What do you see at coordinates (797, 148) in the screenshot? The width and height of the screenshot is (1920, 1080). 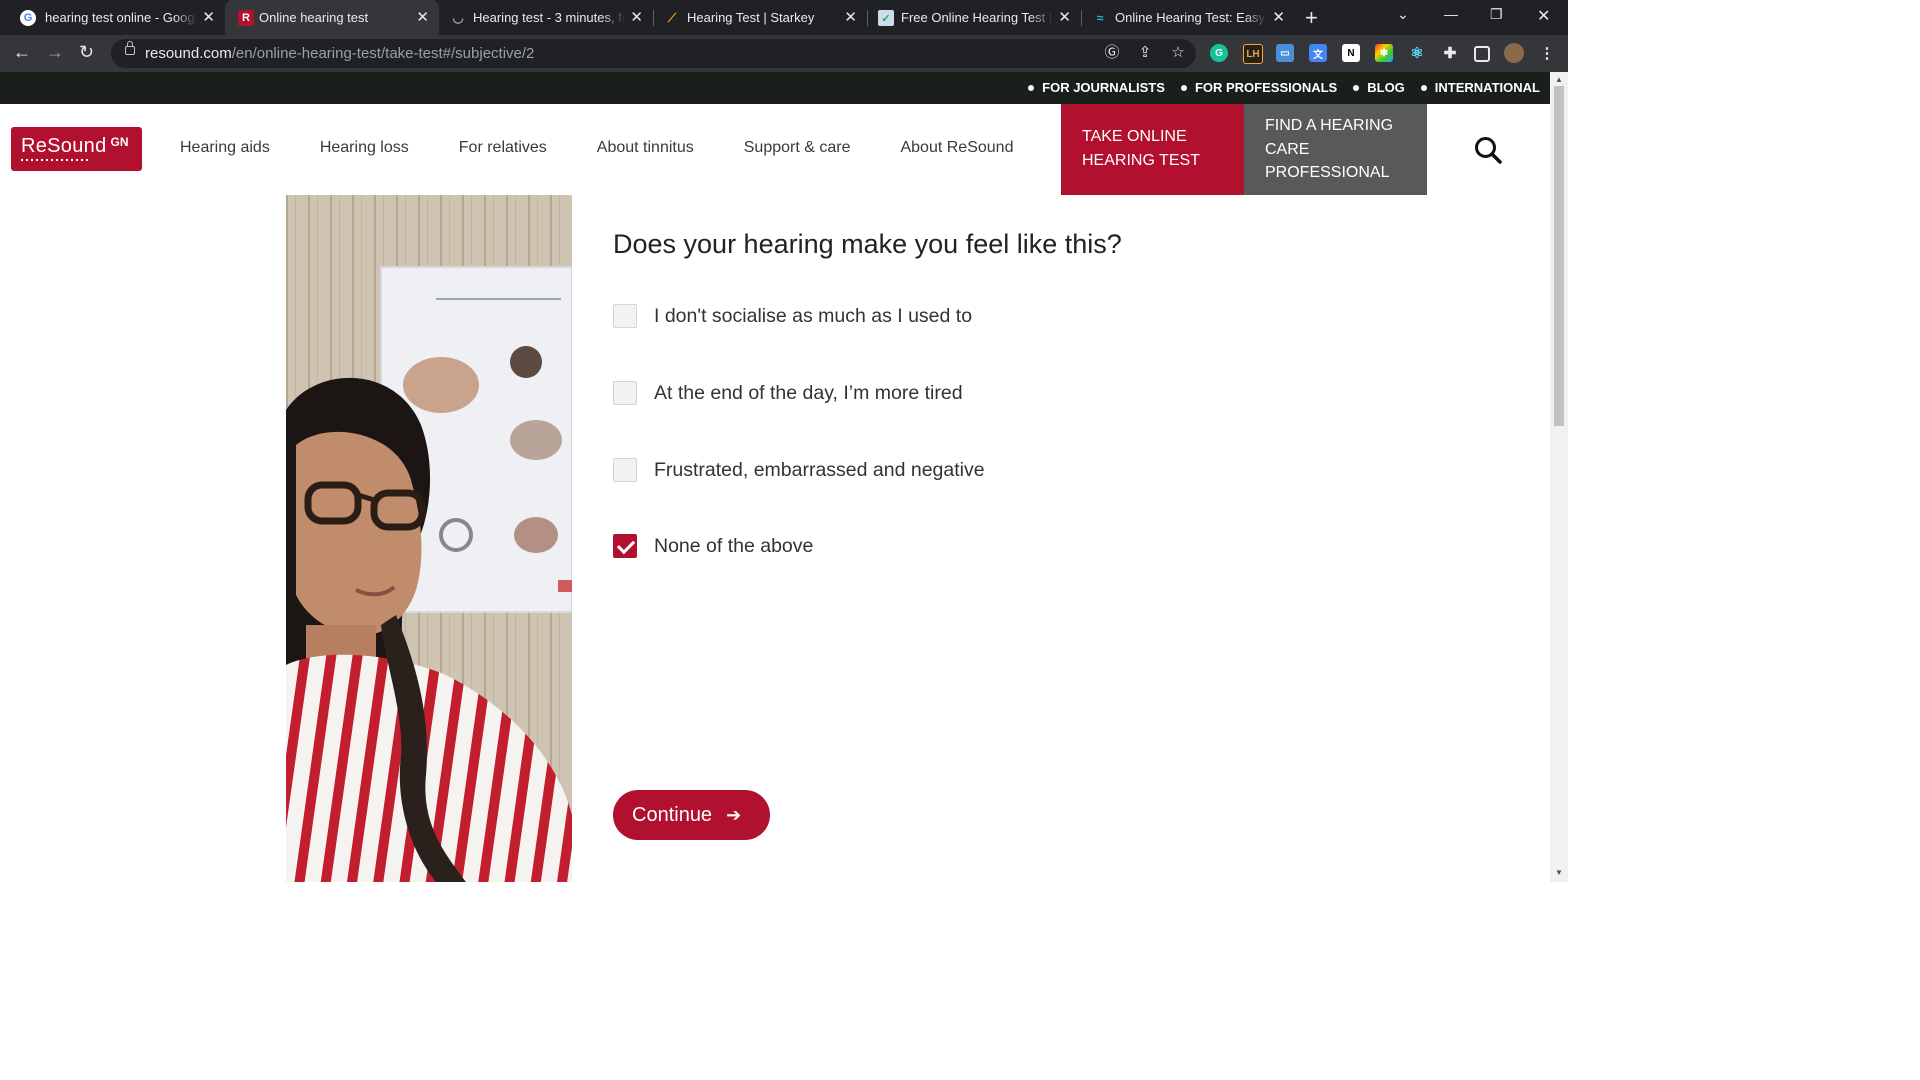 I see `nav-support-care: Support & care` at bounding box center [797, 148].